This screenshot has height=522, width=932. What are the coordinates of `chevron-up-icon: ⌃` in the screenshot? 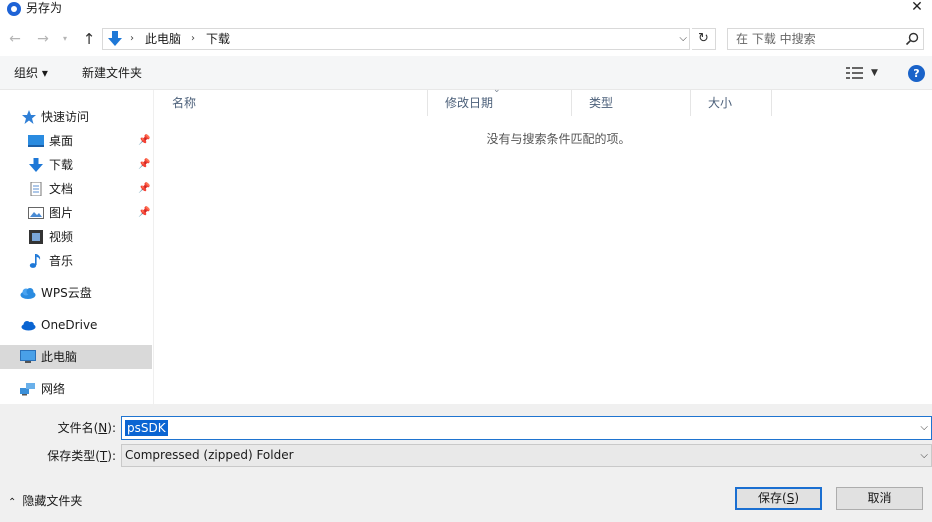 It's located at (12, 502).